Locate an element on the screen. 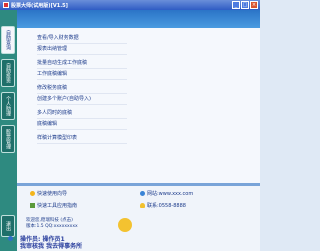 Image resolution: width=320 pixels, height=251 pixels. menu-item: 查看/导入财务数据 is located at coordinates (82, 38).